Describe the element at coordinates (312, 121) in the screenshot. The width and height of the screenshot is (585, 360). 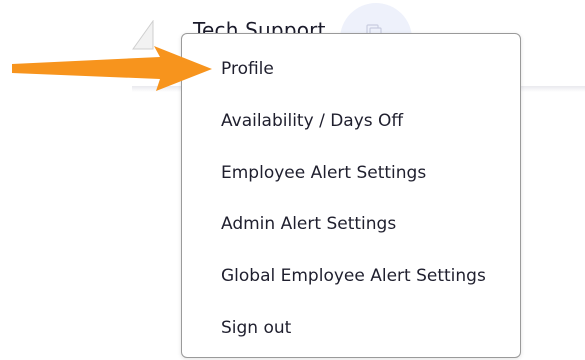
I see `menu-item-availability: Availability / Days Off` at that location.